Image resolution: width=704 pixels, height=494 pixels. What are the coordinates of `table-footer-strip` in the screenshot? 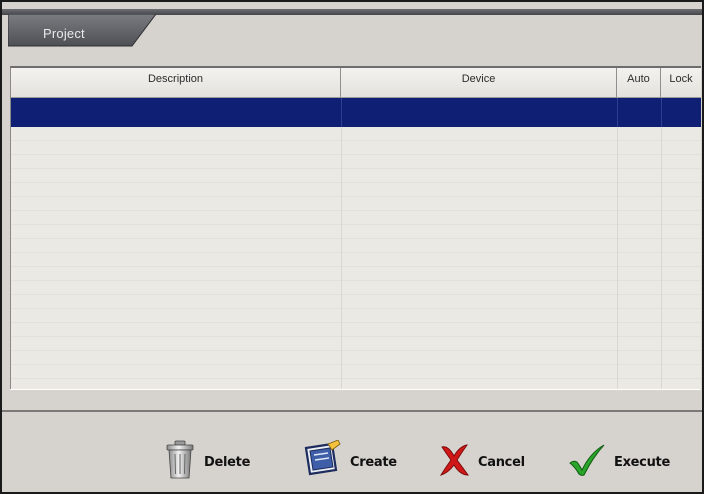 It's located at (355, 399).